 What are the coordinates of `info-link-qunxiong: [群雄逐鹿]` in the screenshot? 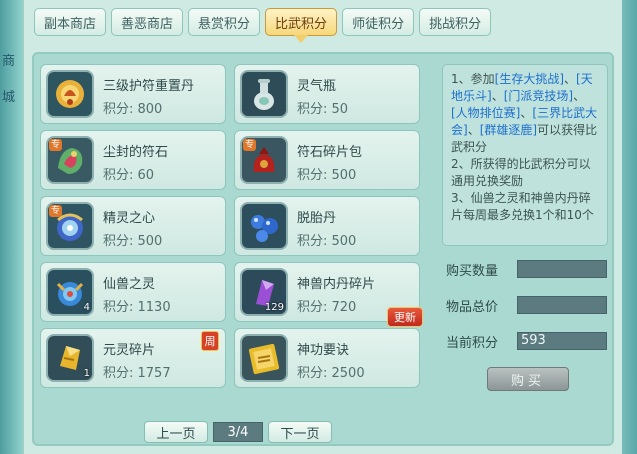 It's located at (508, 130).